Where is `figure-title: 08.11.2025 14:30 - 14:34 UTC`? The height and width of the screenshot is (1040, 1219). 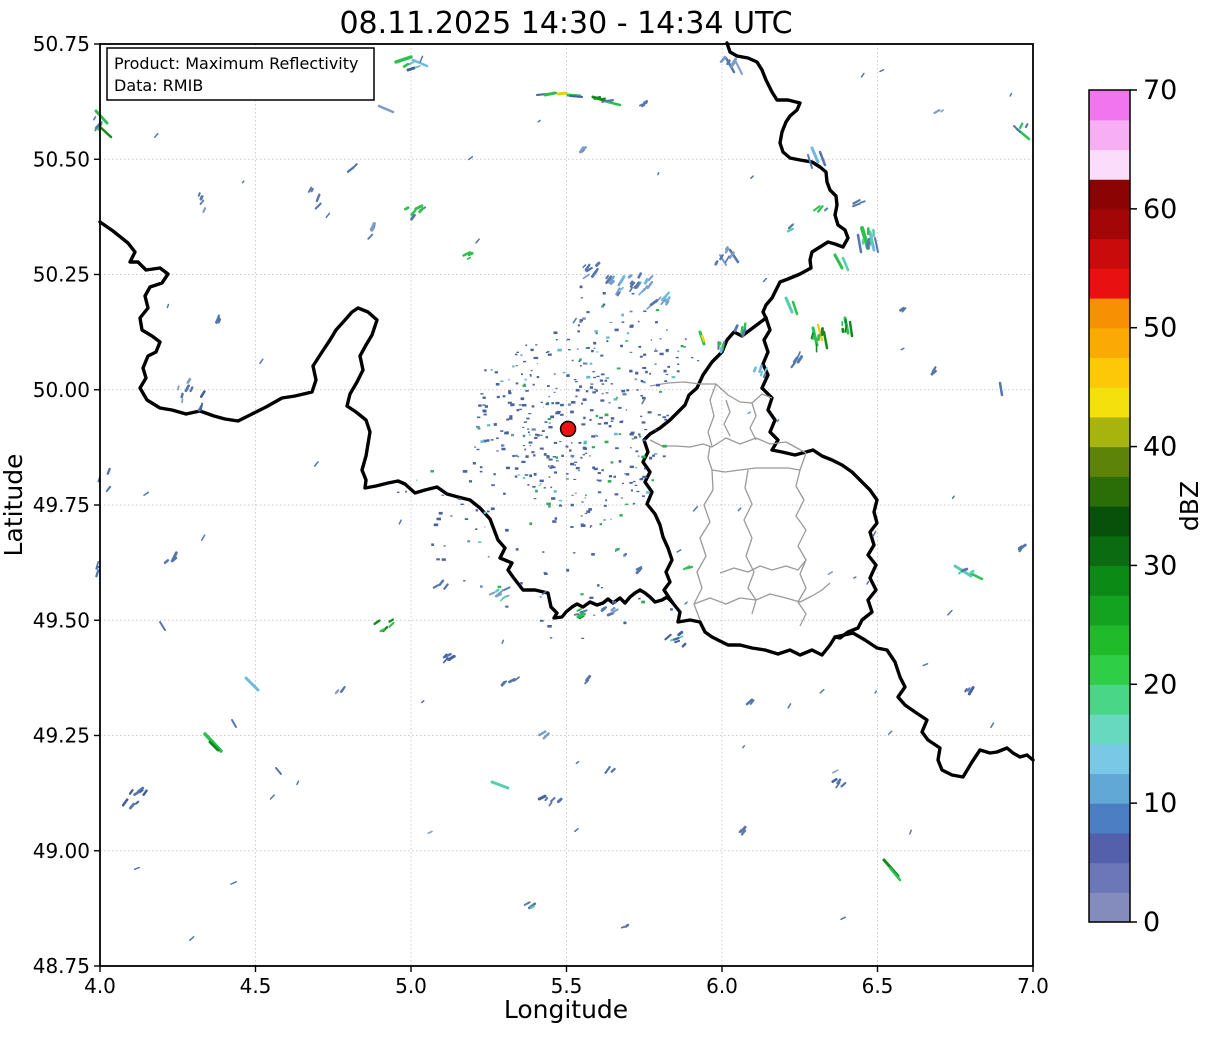
figure-title: 08.11.2025 14:30 - 14:34 UTC is located at coordinates (565, 23).